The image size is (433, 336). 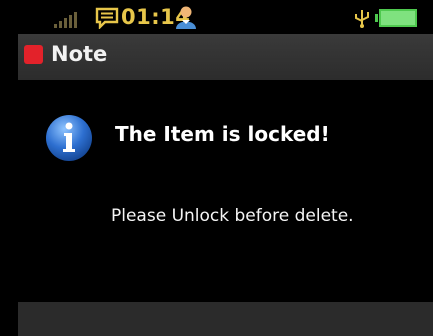 I want to click on battery-icon, so click(x=396, y=18).